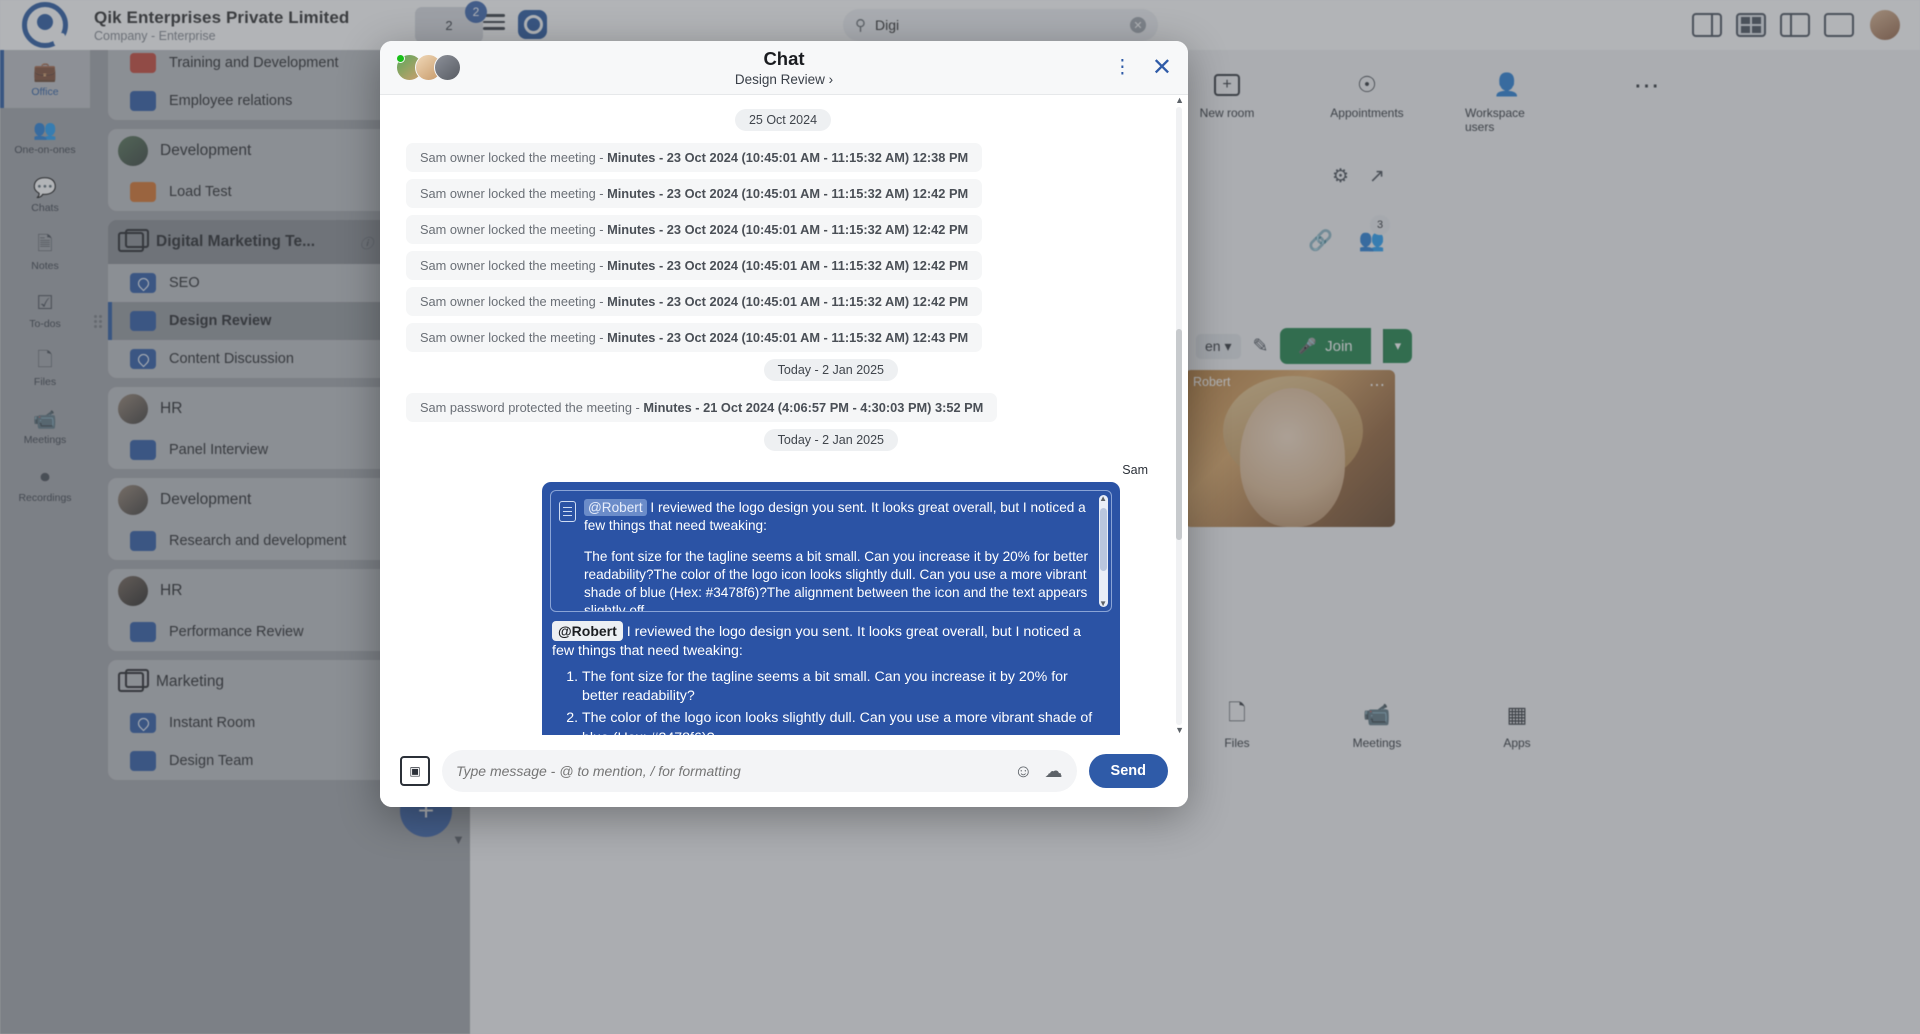  Describe the element at coordinates (631, 157) in the screenshot. I see `system-message-subject: Minutes` at that location.